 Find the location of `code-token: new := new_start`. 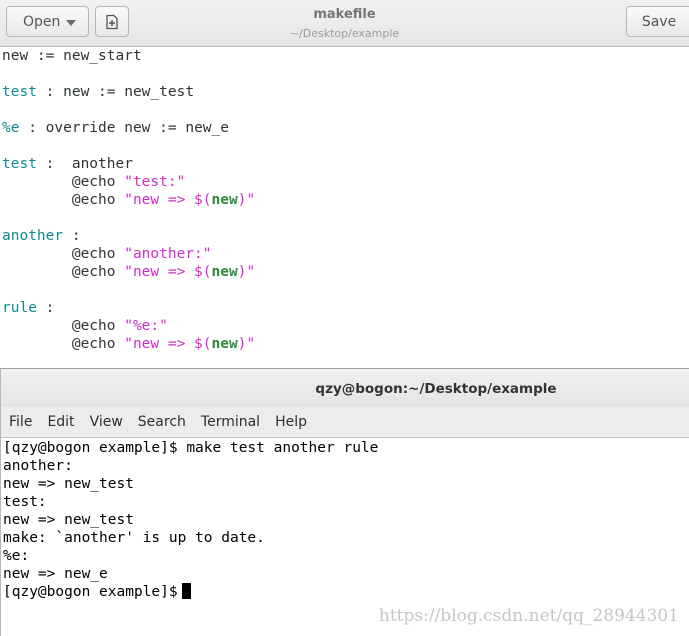

code-token: new := new_start is located at coordinates (72, 56).